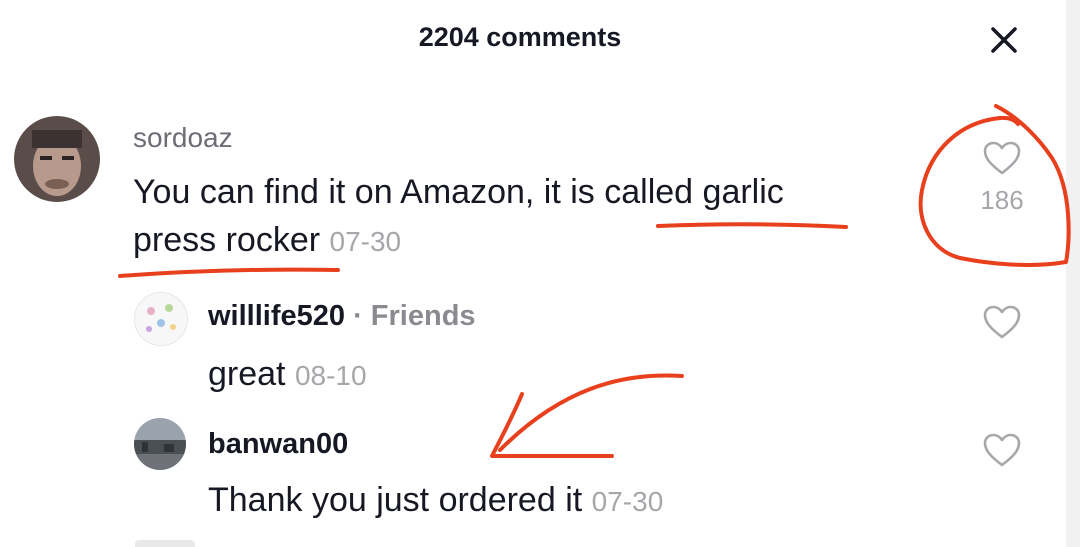 The image size is (1080, 547). I want to click on like-button: 186, so click(1002, 178).